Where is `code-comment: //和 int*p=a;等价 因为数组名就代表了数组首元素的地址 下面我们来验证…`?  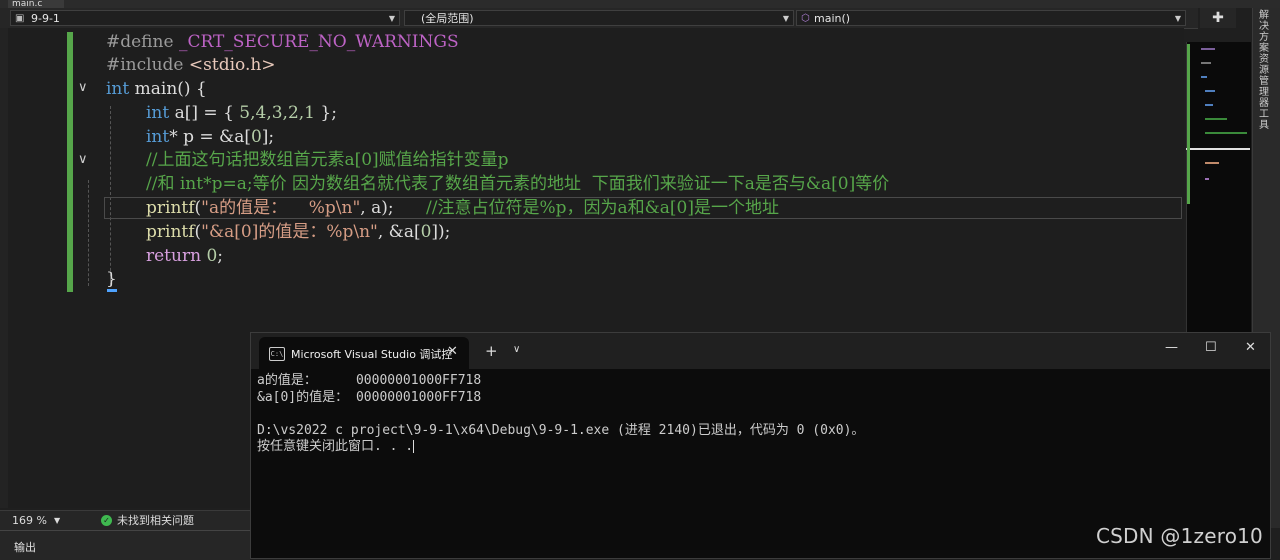 code-comment: //和 int*p=a;等价 因为数组名就代表了数组首元素的地址 下面我们来验证… is located at coordinates (518, 184).